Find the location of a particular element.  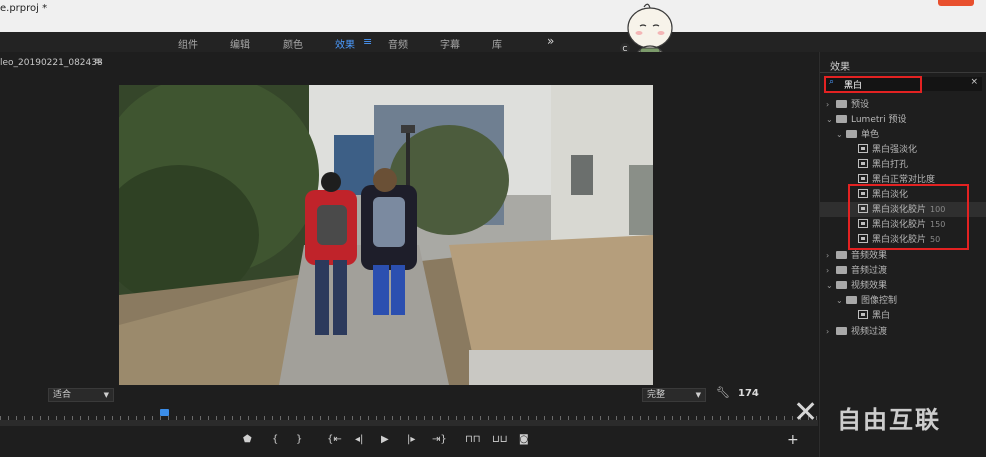

tree-folder-presets: › 预设 is located at coordinates (847, 104).